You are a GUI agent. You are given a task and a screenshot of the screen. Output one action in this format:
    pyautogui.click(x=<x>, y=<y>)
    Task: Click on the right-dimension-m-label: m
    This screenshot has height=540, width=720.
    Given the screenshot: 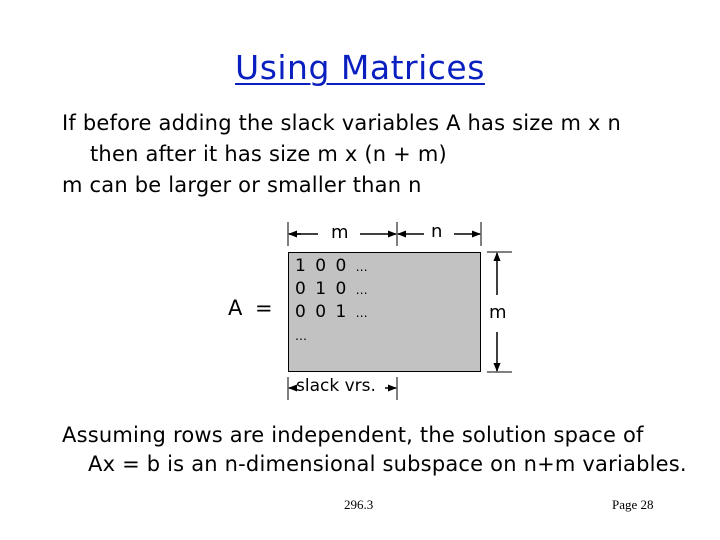 What is the action you would take?
    pyautogui.click(x=498, y=312)
    